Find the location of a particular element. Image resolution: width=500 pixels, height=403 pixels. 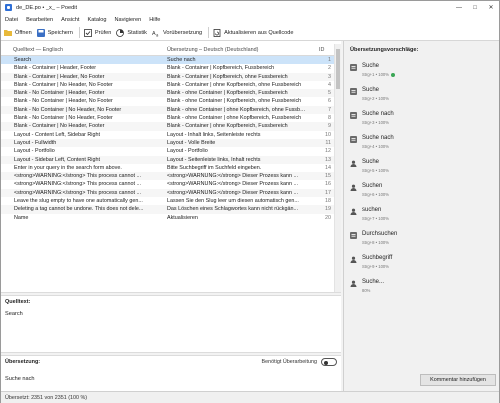

suggestion-item: Suche Strg+5 • 100% is located at coordinates (423, 170).